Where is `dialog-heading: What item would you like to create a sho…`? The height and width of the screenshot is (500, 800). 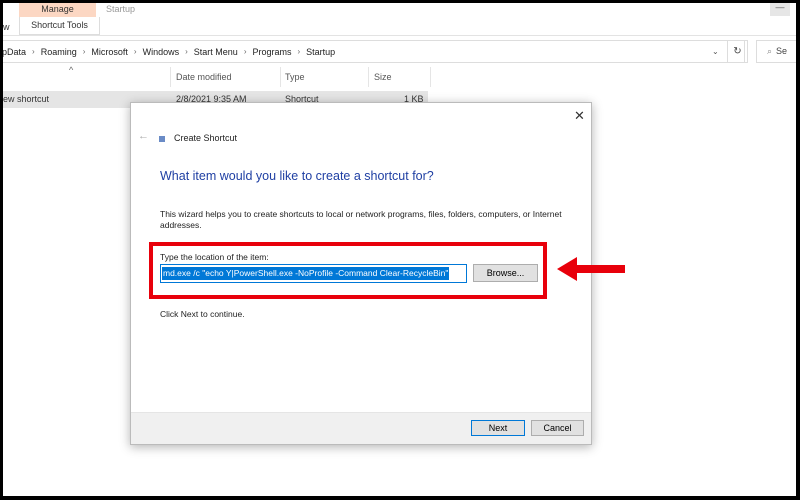
dialog-heading: What item would you like to create a sho… is located at coordinates (297, 176).